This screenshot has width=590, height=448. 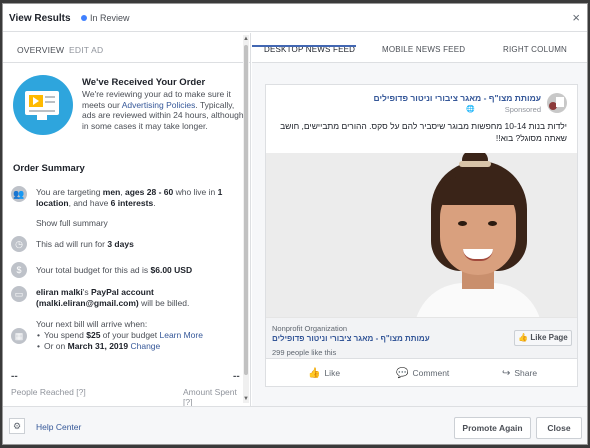 I want to click on amount-spent-label: Amount Spent [?], so click(x=210, y=396).